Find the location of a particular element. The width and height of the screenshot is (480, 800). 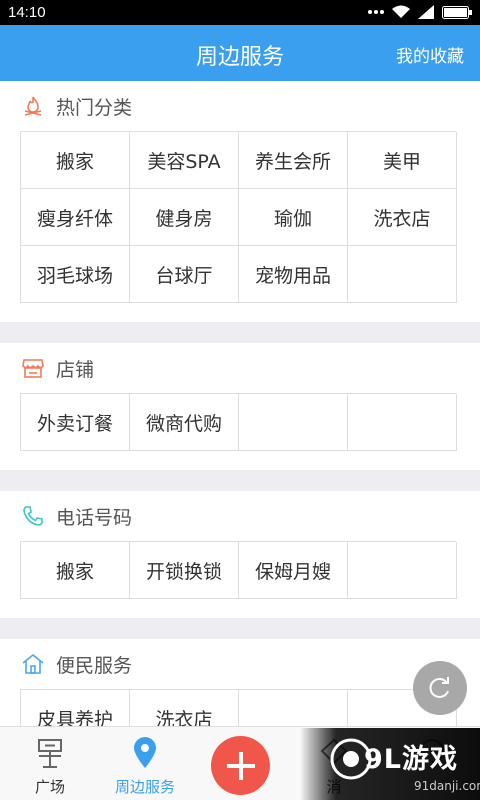

tab-label: 周边服务 is located at coordinates (144, 787).